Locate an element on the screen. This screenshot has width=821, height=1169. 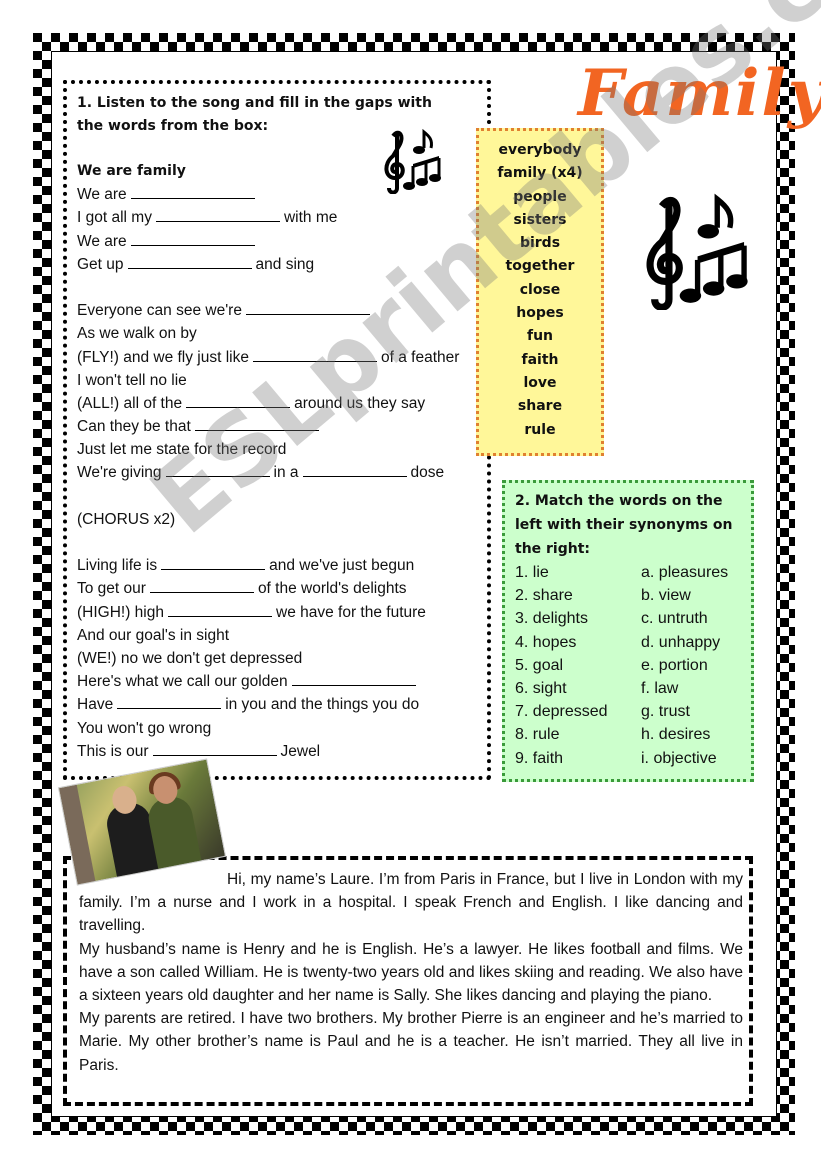
song-line: And our goal's in sight is located at coordinates (268, 635).